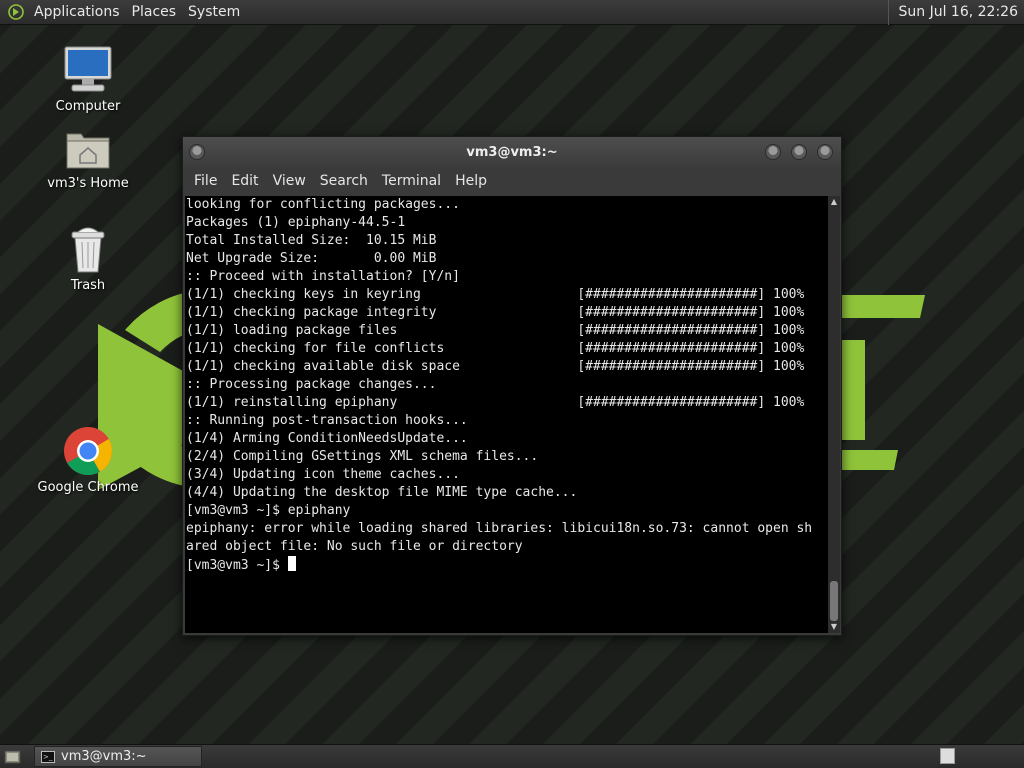  I want to click on computer-icon, so click(88, 69).